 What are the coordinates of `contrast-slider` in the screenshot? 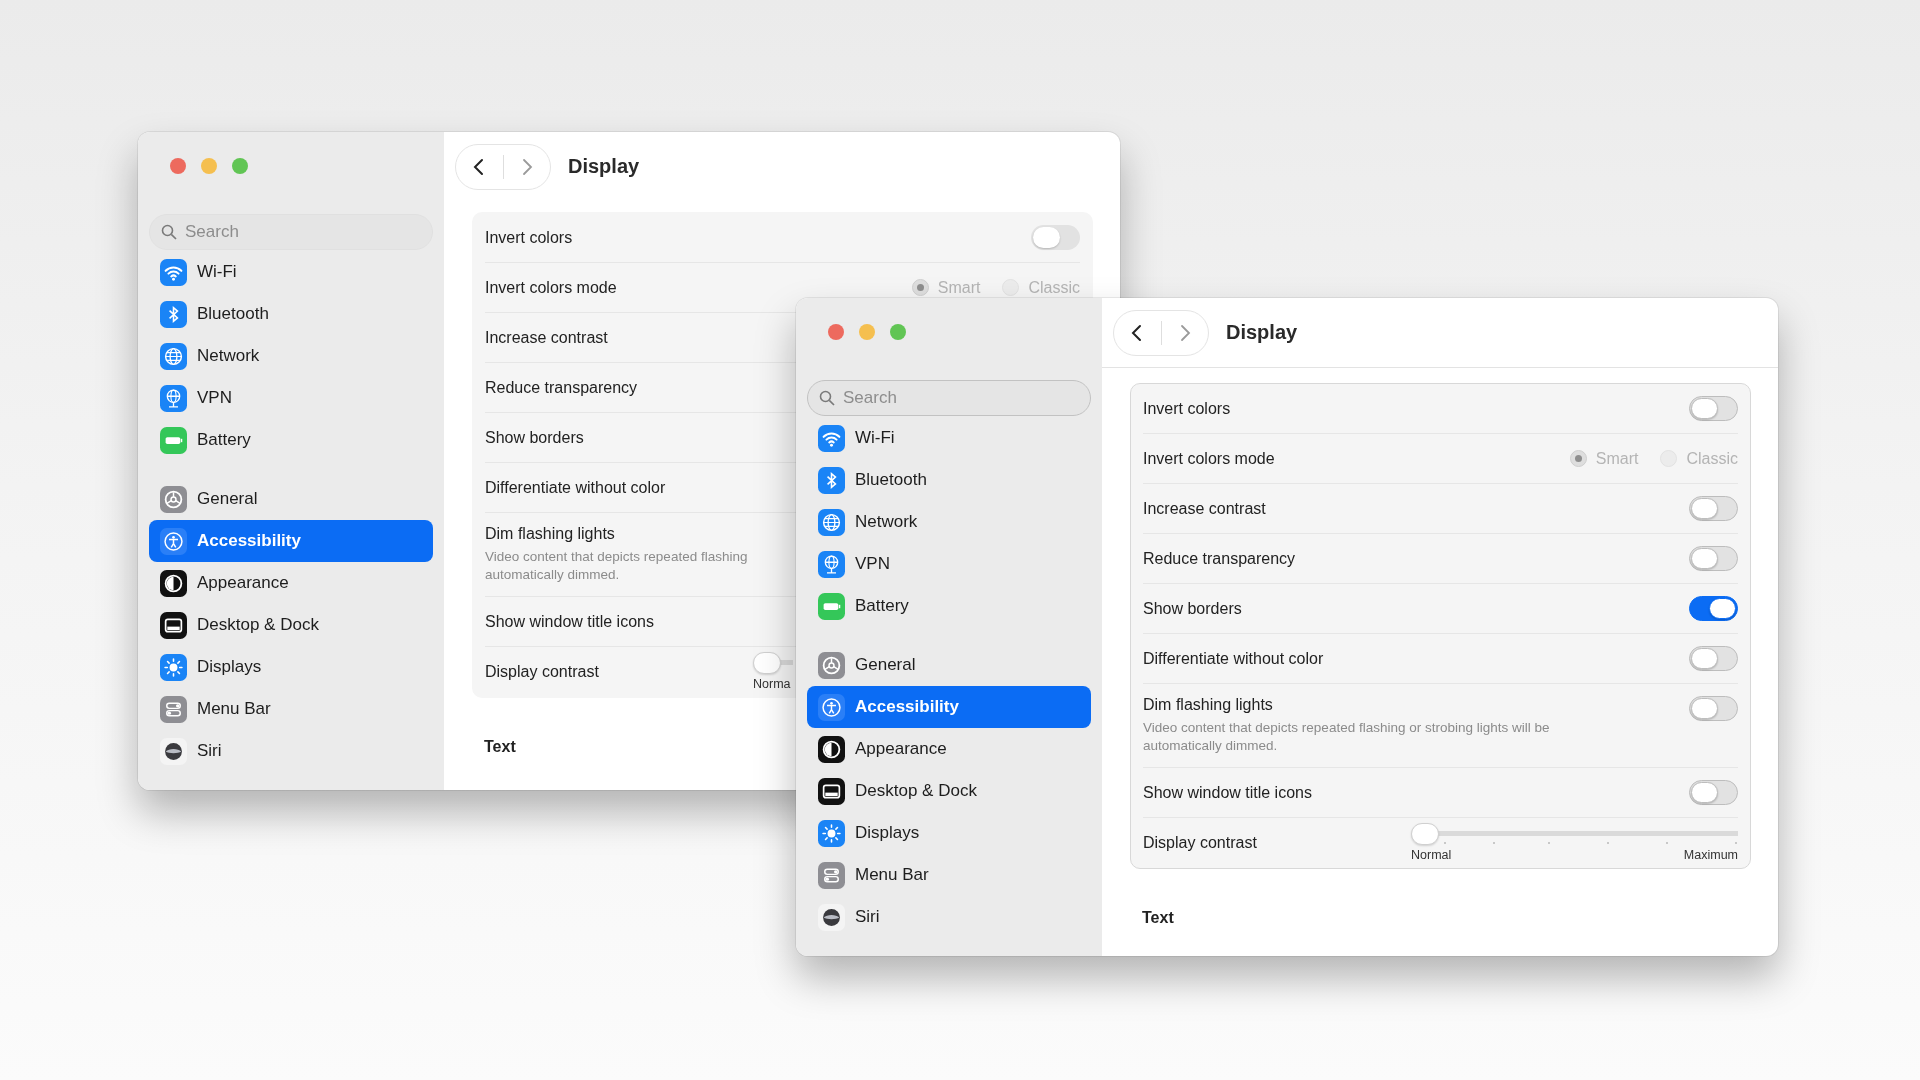 It's located at (773, 662).